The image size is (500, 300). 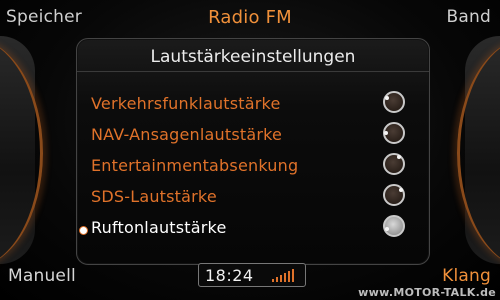 I want to click on selection-bullet-icon, so click(x=83, y=230).